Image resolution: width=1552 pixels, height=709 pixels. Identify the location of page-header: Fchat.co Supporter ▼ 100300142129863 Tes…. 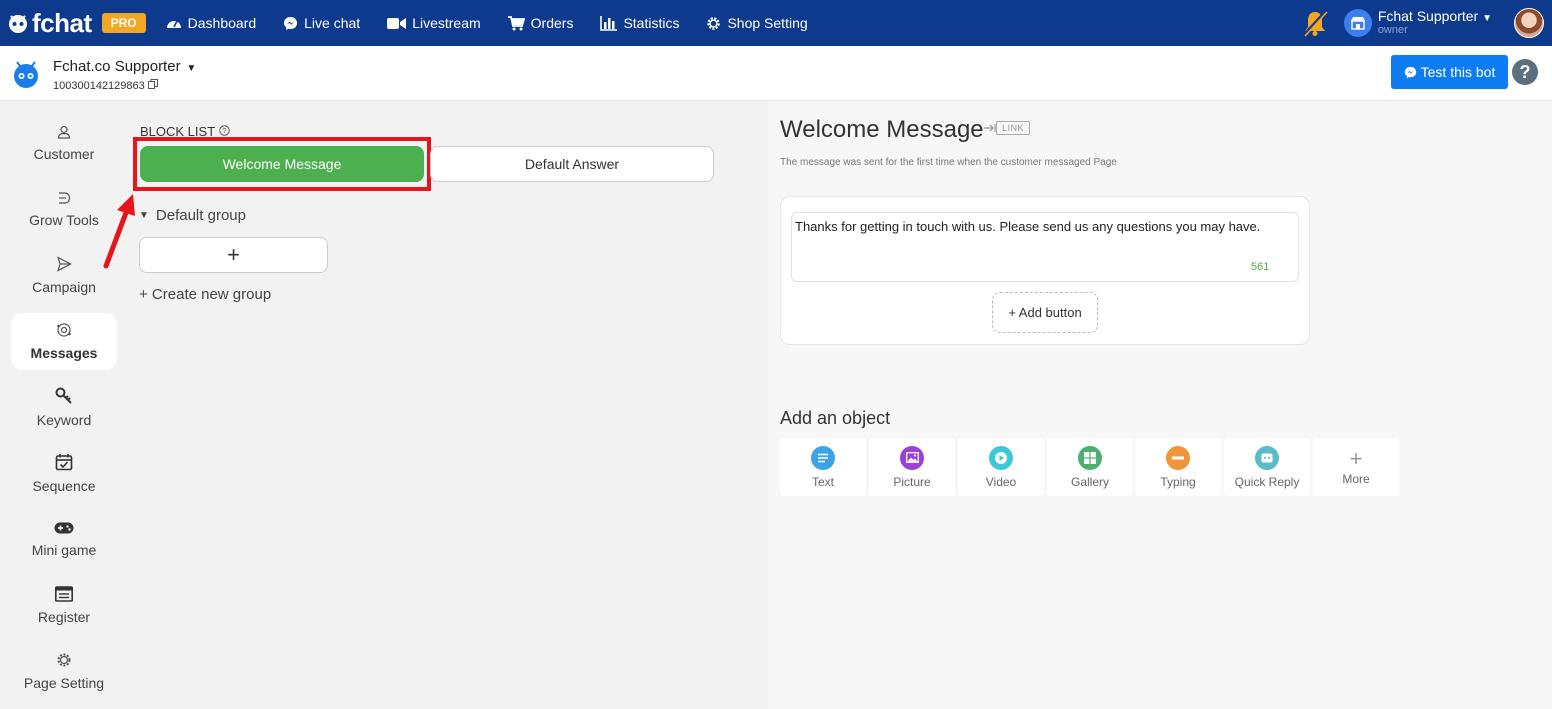
(776, 73).